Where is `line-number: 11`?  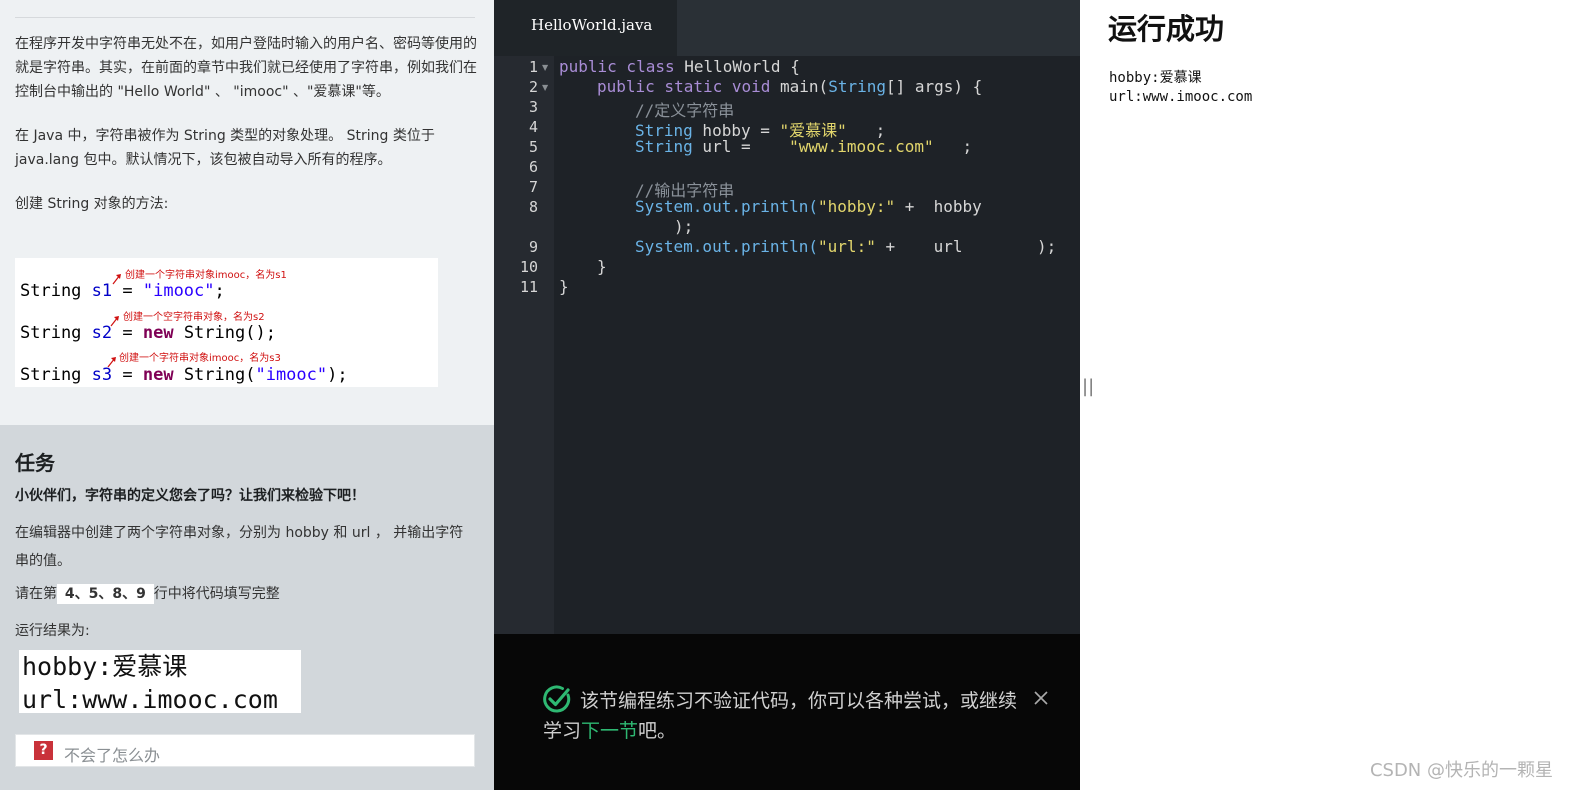
line-number: 11 is located at coordinates (528, 287).